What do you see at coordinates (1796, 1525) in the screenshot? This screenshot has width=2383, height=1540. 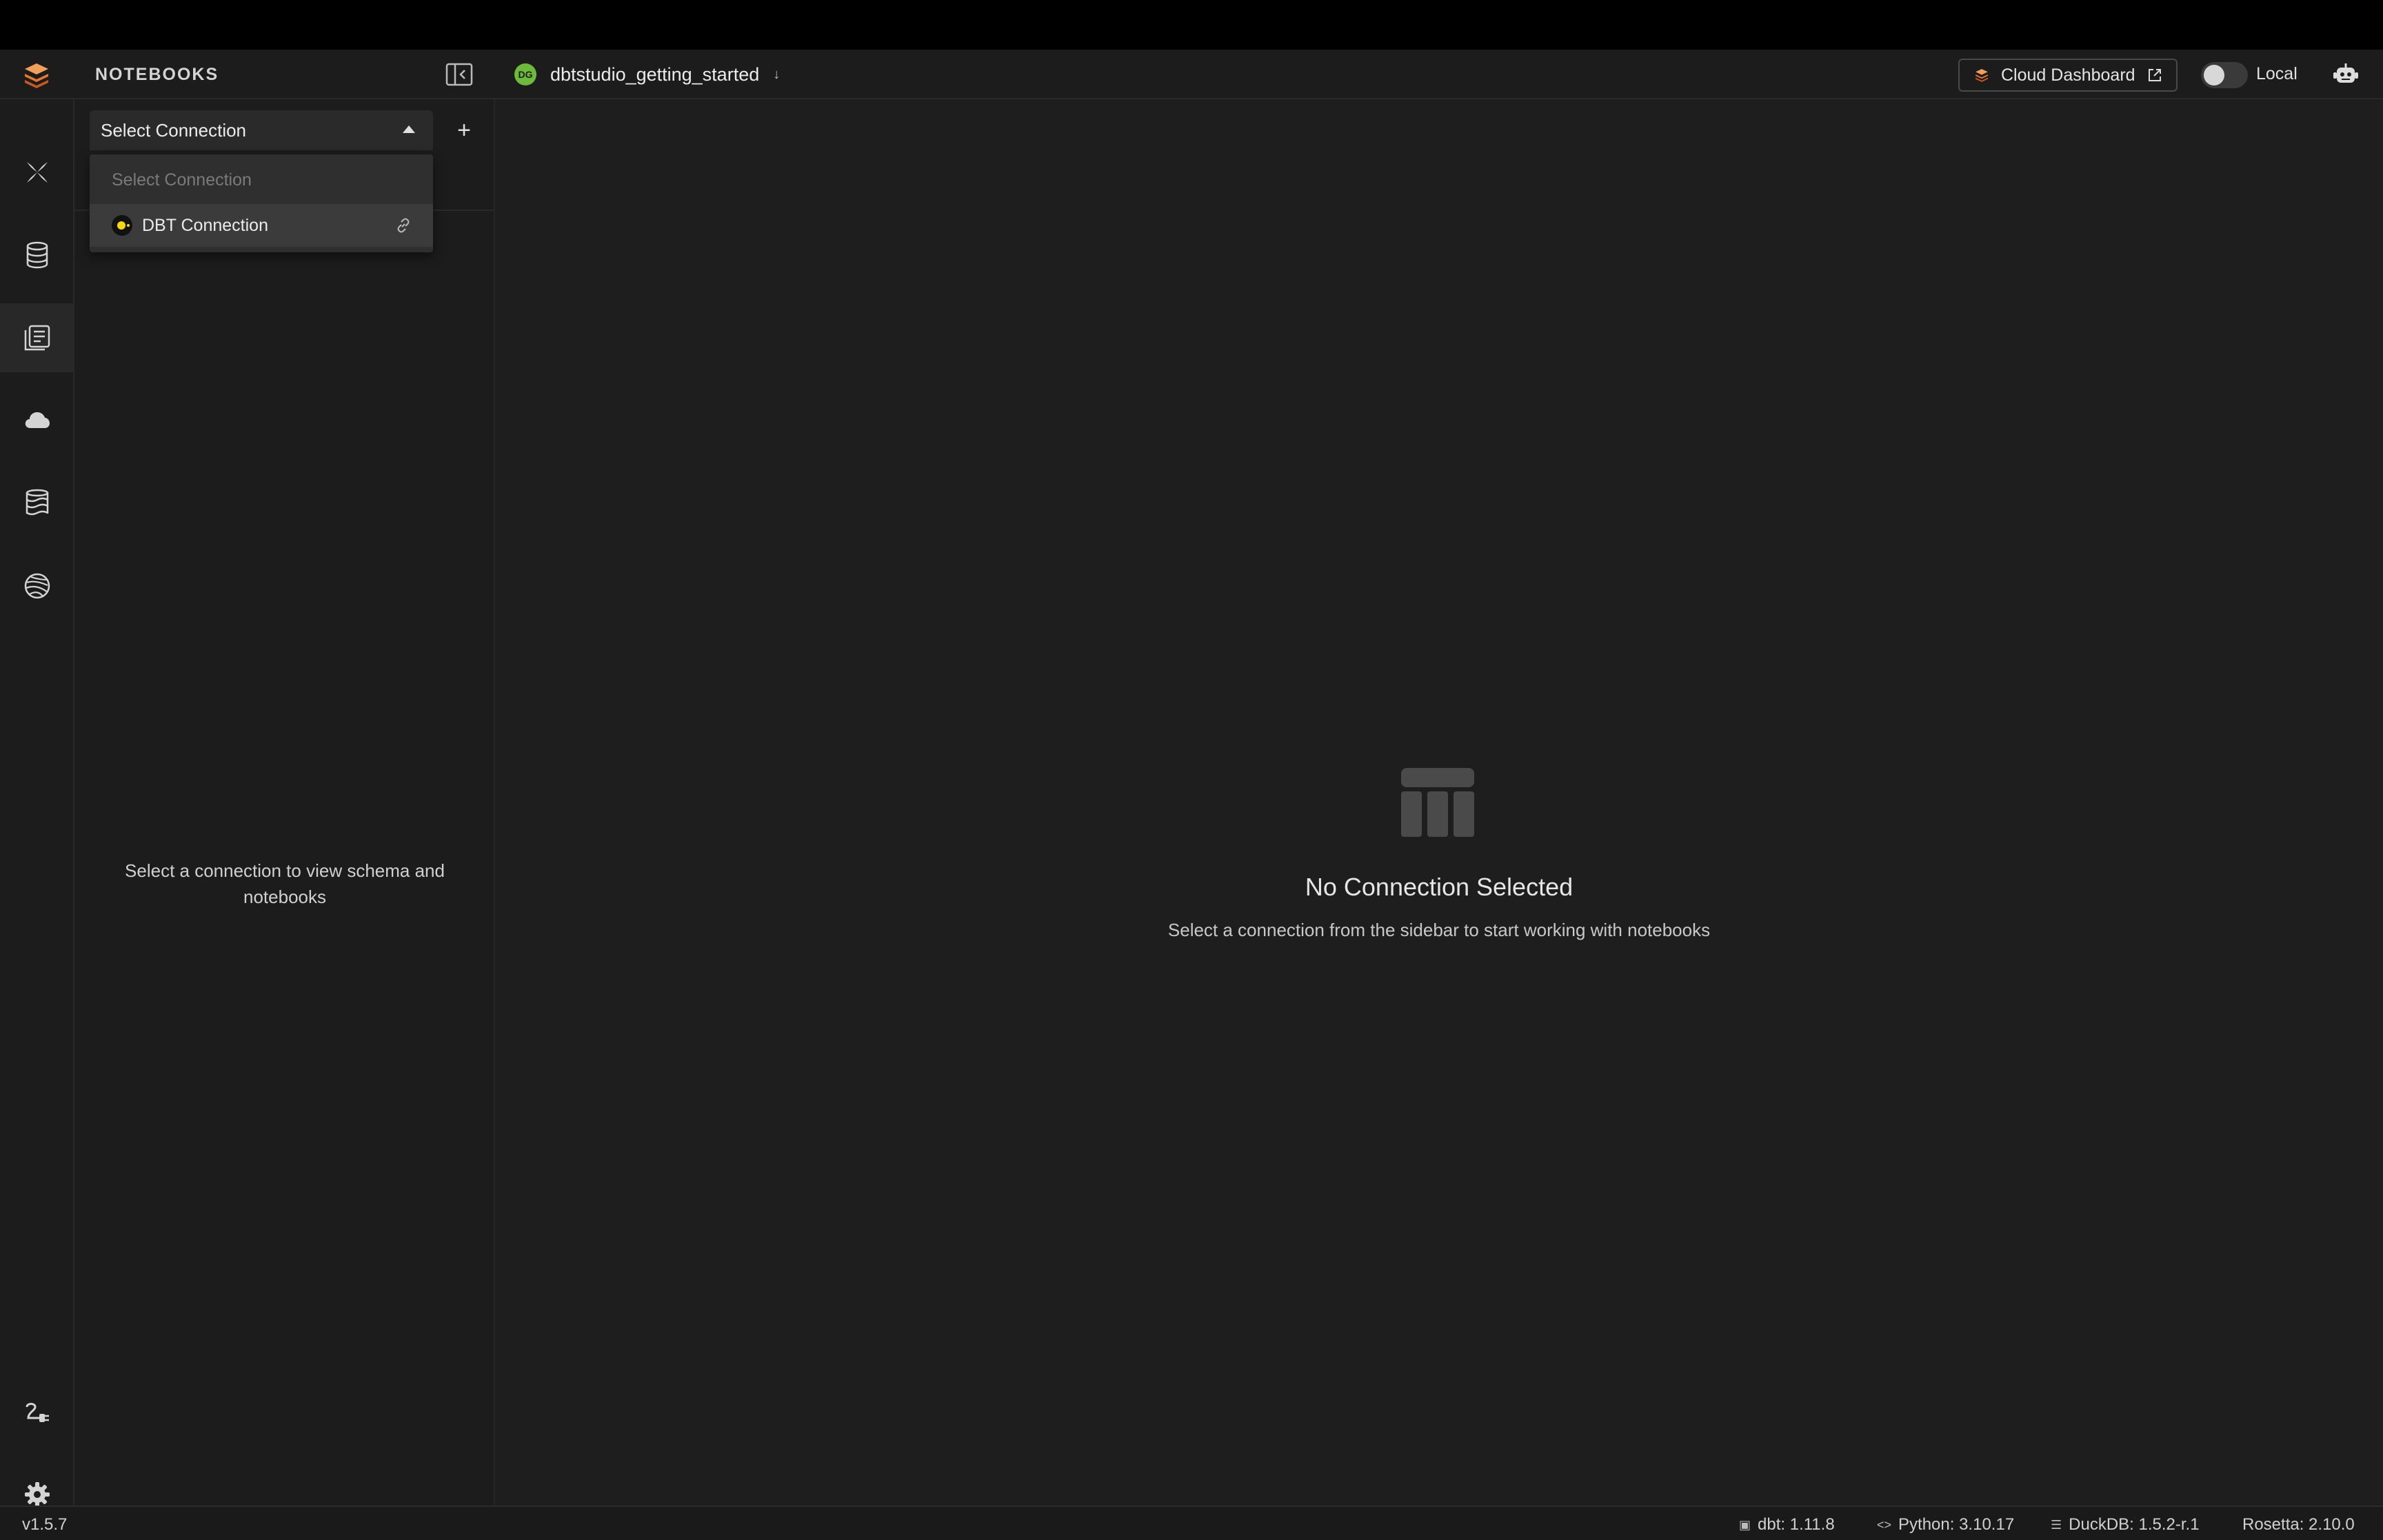 I see `dbt-version: dbt: 1.11.8` at bounding box center [1796, 1525].